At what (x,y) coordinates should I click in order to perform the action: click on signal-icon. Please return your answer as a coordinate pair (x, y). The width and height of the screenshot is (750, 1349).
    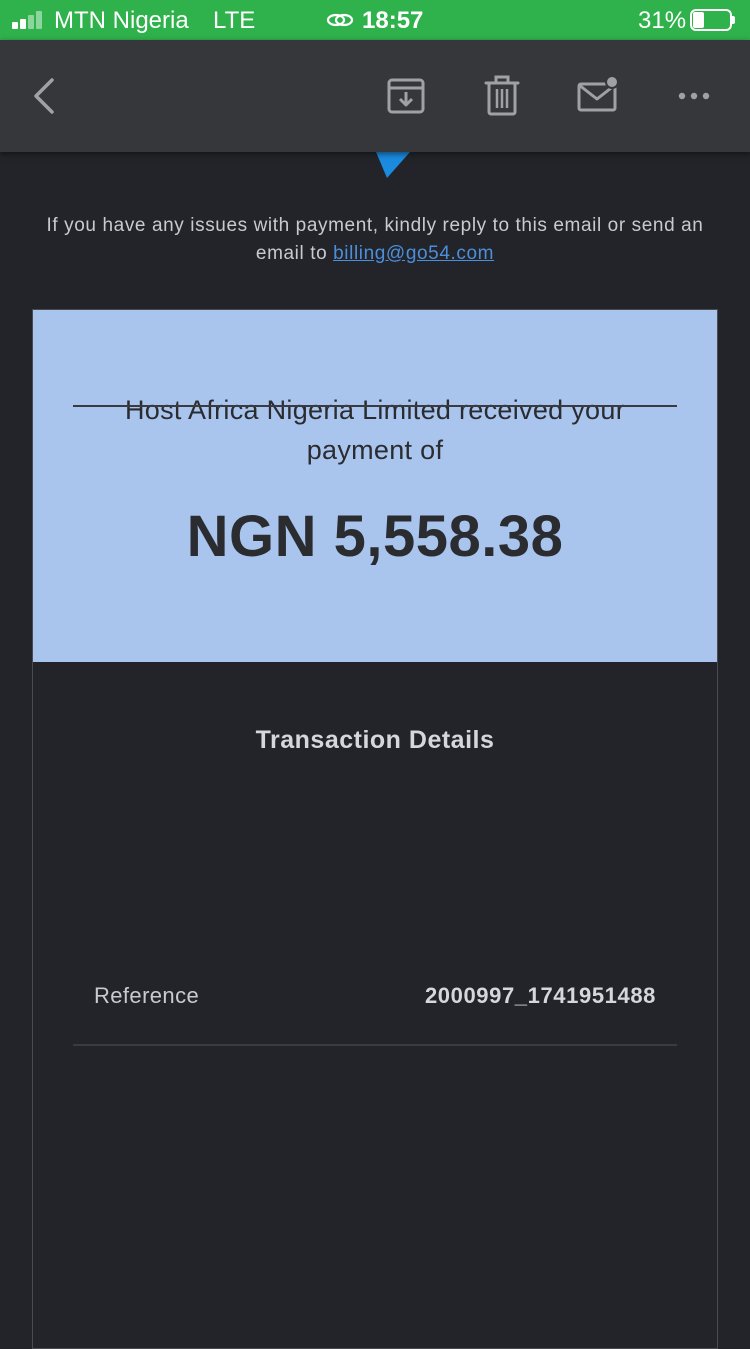
    Looking at the image, I should click on (30, 20).